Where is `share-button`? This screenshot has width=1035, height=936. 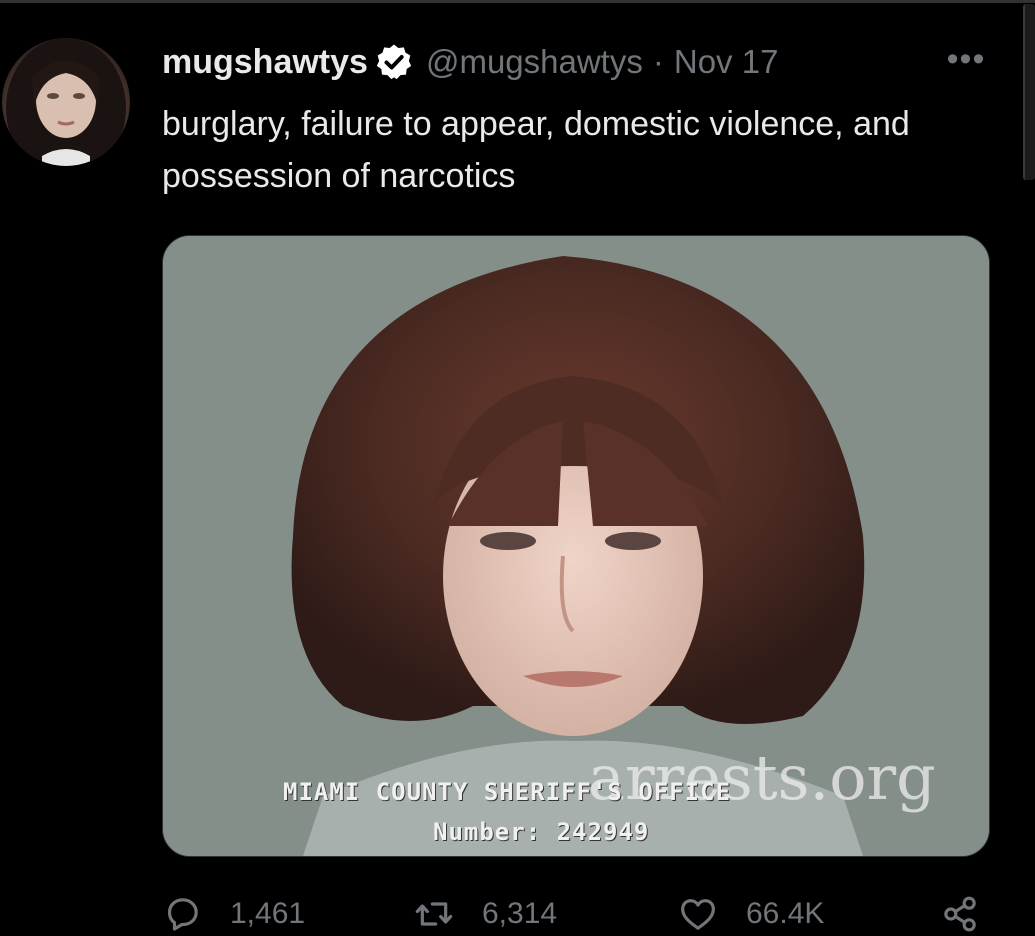
share-button is located at coordinates (960, 914).